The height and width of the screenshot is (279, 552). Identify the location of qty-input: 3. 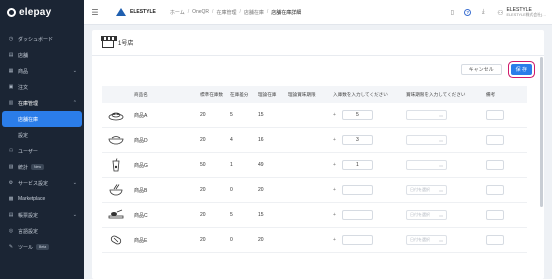
(357, 140).